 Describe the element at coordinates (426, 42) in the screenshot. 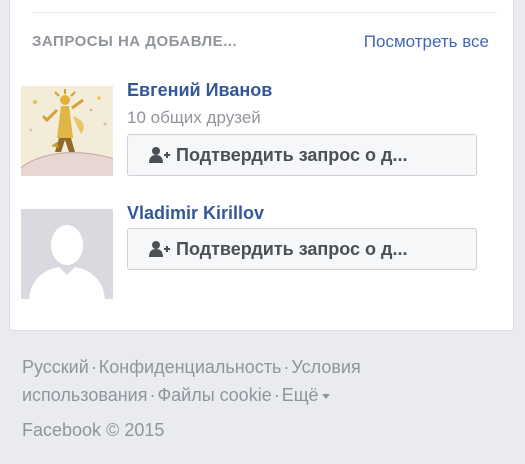

I see `see-all-link: Посмотреть все` at that location.